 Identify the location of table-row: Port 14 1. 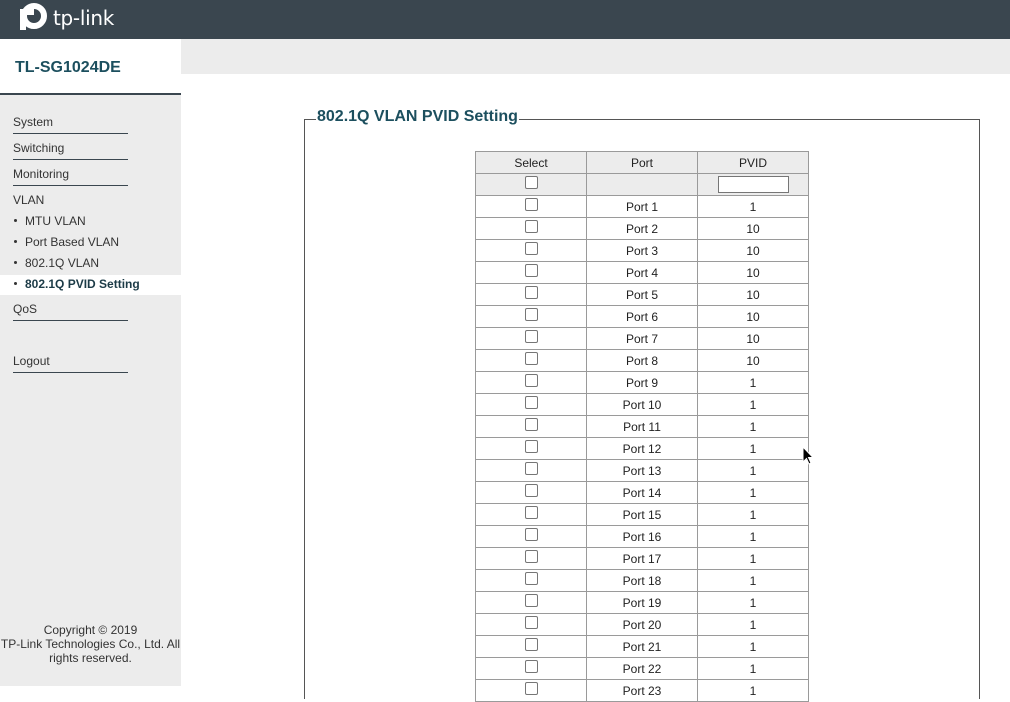
(642, 492).